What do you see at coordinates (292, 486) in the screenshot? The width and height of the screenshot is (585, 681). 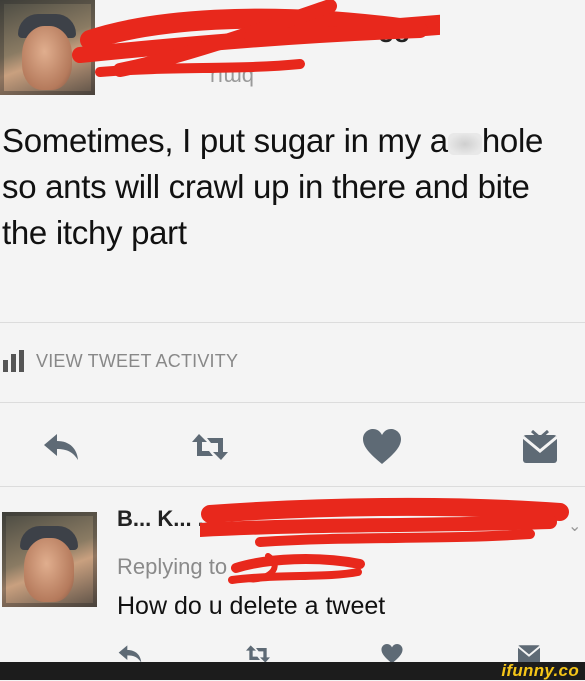 I see `divider-reply-top` at bounding box center [292, 486].